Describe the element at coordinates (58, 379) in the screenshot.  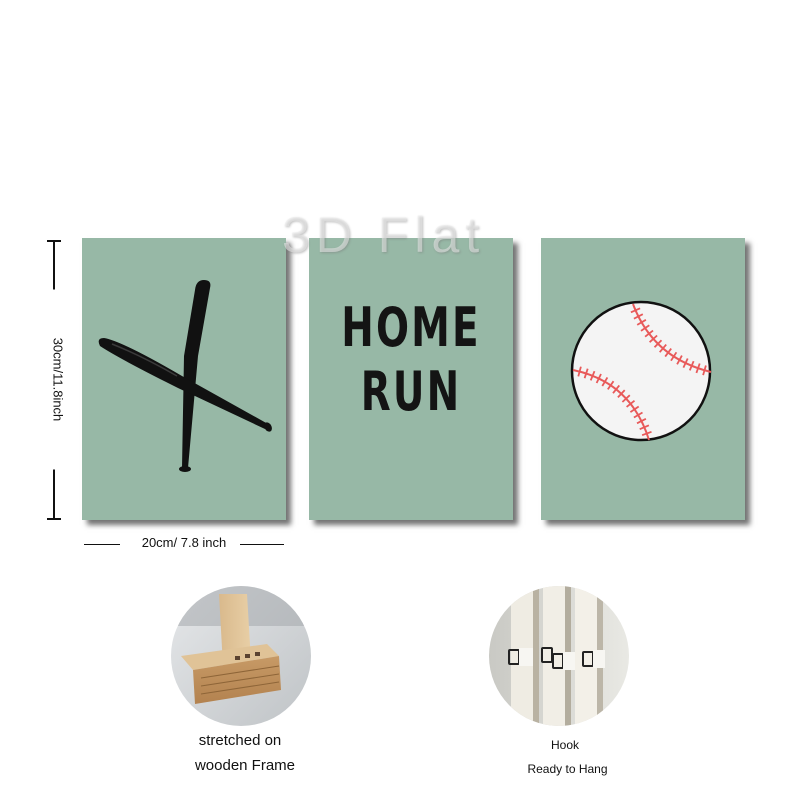
I see `dimension-height-label: 30cm/11.8inch` at that location.